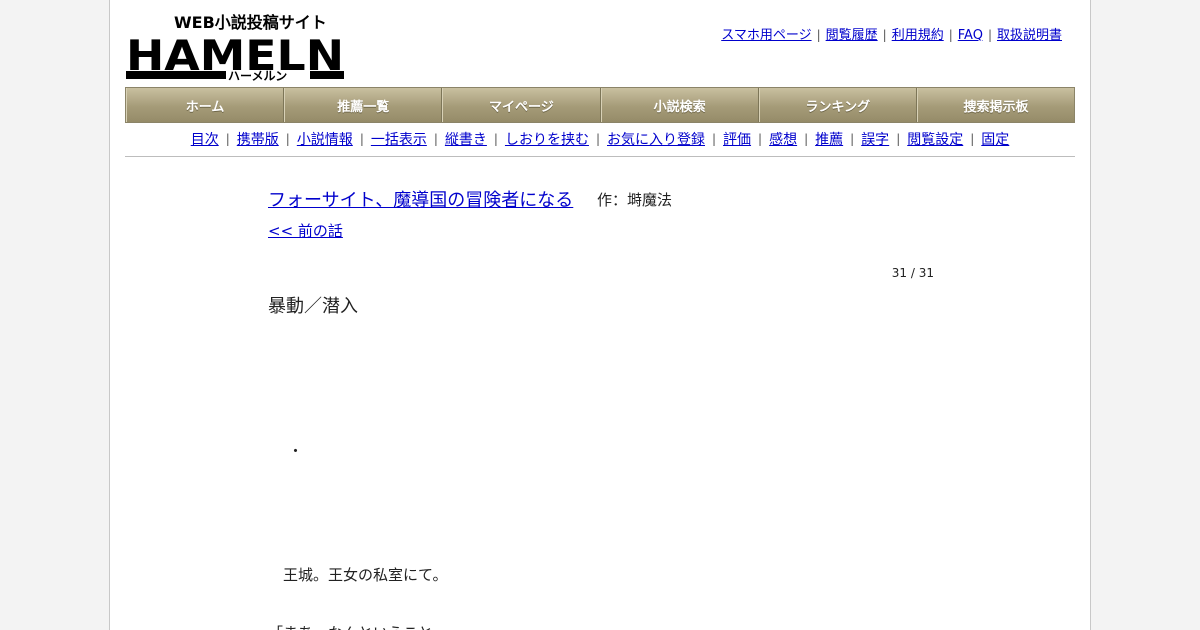 The height and width of the screenshot is (630, 1200). I want to click on nav-home: ホーム, so click(205, 105).